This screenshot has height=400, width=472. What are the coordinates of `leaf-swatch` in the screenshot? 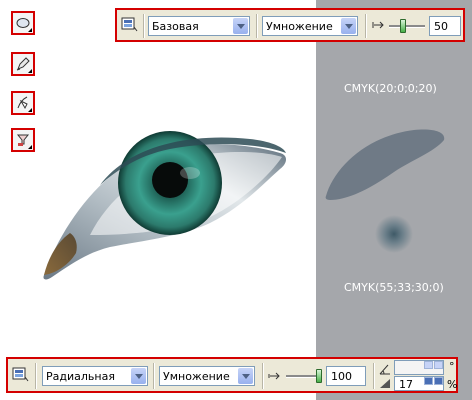 It's located at (385, 164).